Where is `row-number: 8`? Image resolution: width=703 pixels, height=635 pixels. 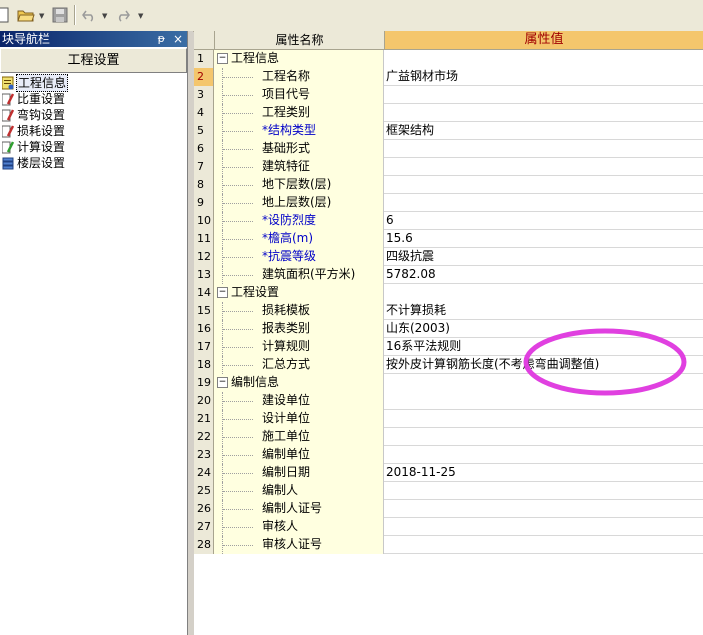 row-number: 8 is located at coordinates (204, 185).